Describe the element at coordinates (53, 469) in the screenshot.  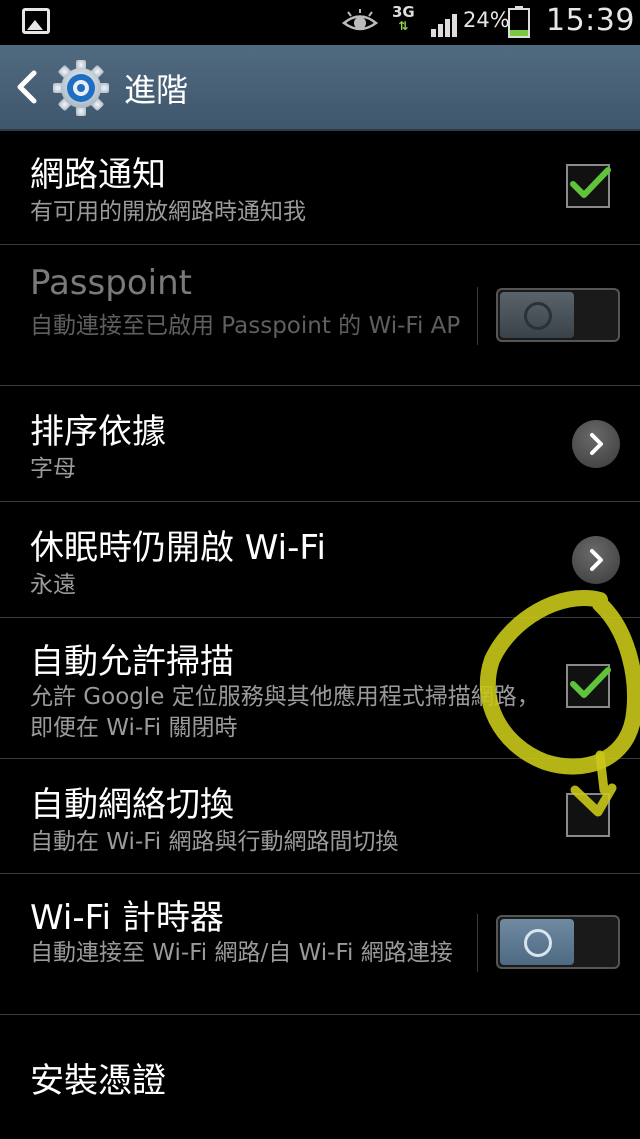
I see `setting-subtitle: 字母` at that location.